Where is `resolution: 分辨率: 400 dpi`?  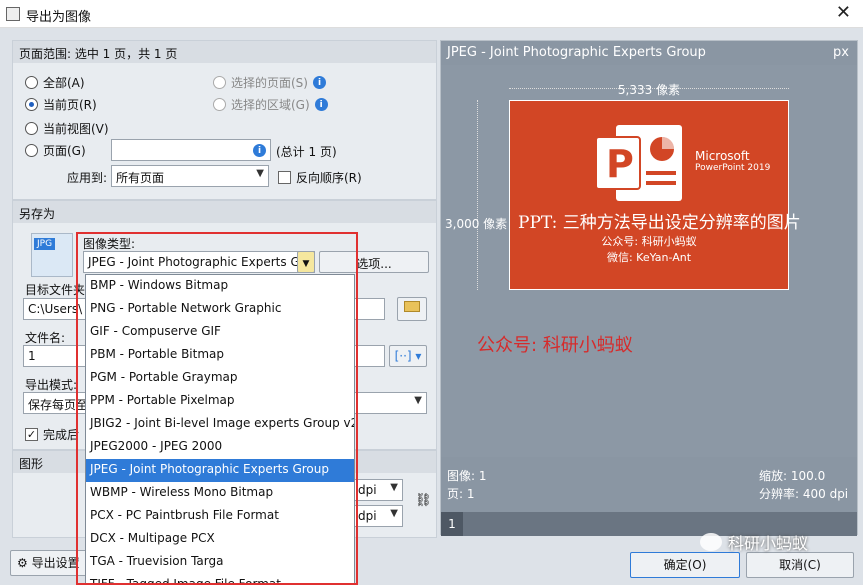
resolution: 分辨率: 400 dpi is located at coordinates (804, 494).